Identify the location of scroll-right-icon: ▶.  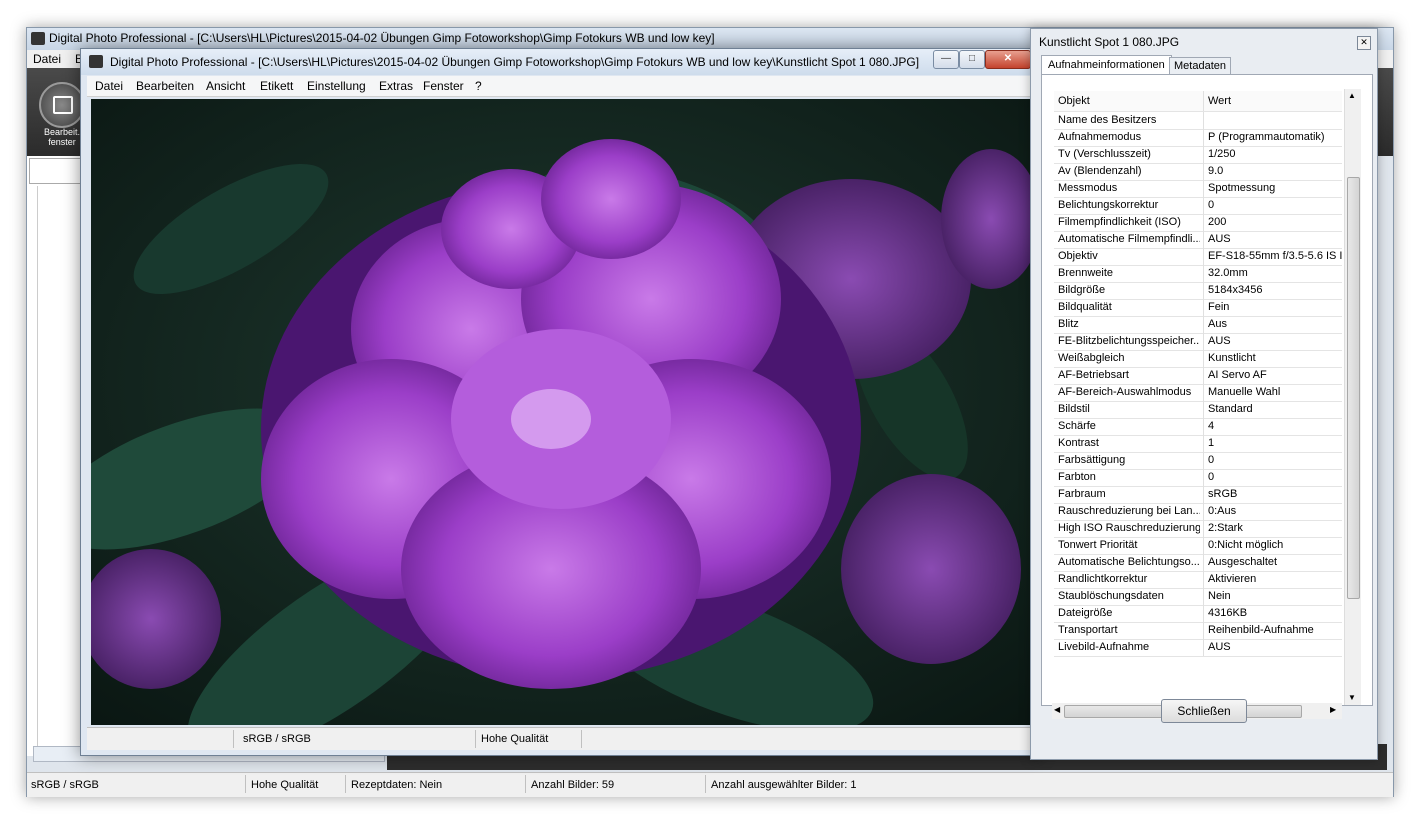
(1333, 709).